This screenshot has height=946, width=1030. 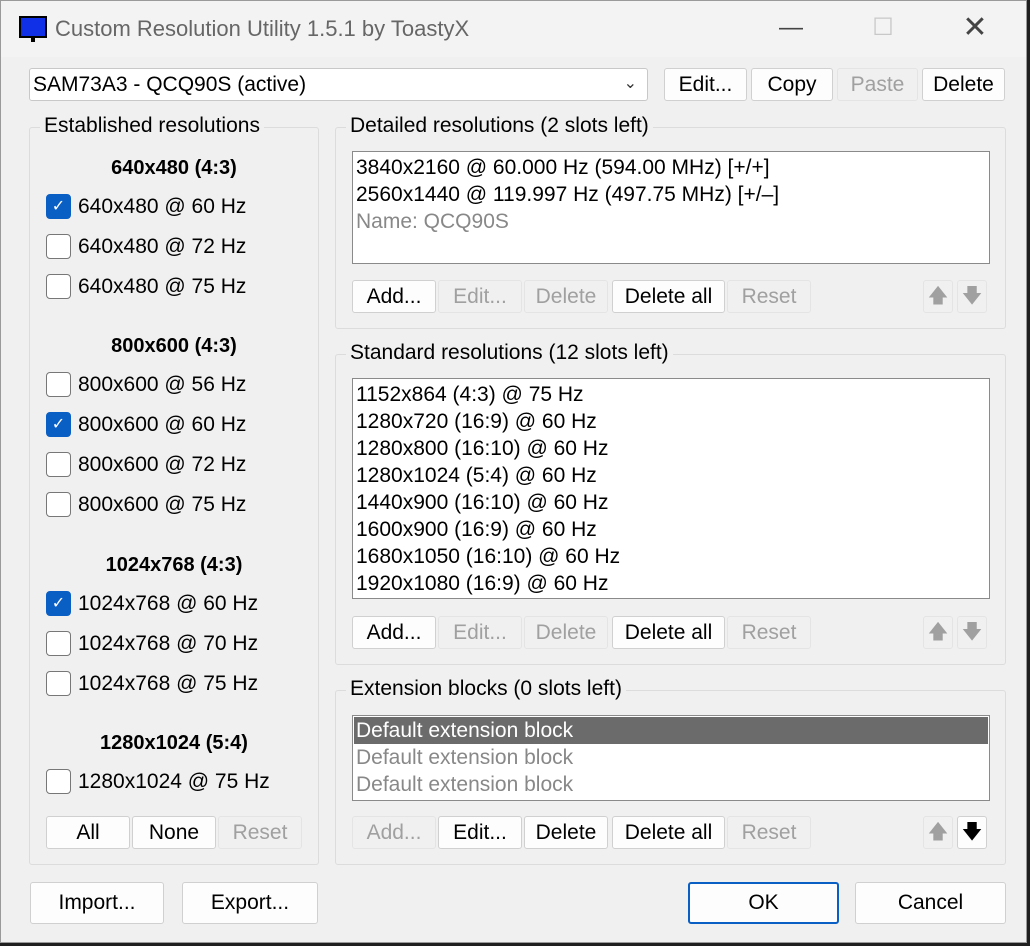 I want to click on checkbox-label: 800x600 @ 56 Hz, so click(x=162, y=384).